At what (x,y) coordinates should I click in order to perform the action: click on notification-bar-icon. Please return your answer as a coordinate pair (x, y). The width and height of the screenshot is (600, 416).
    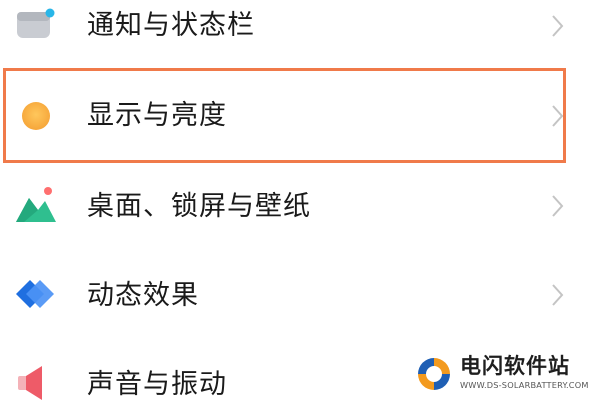
    Looking at the image, I should click on (36, 24).